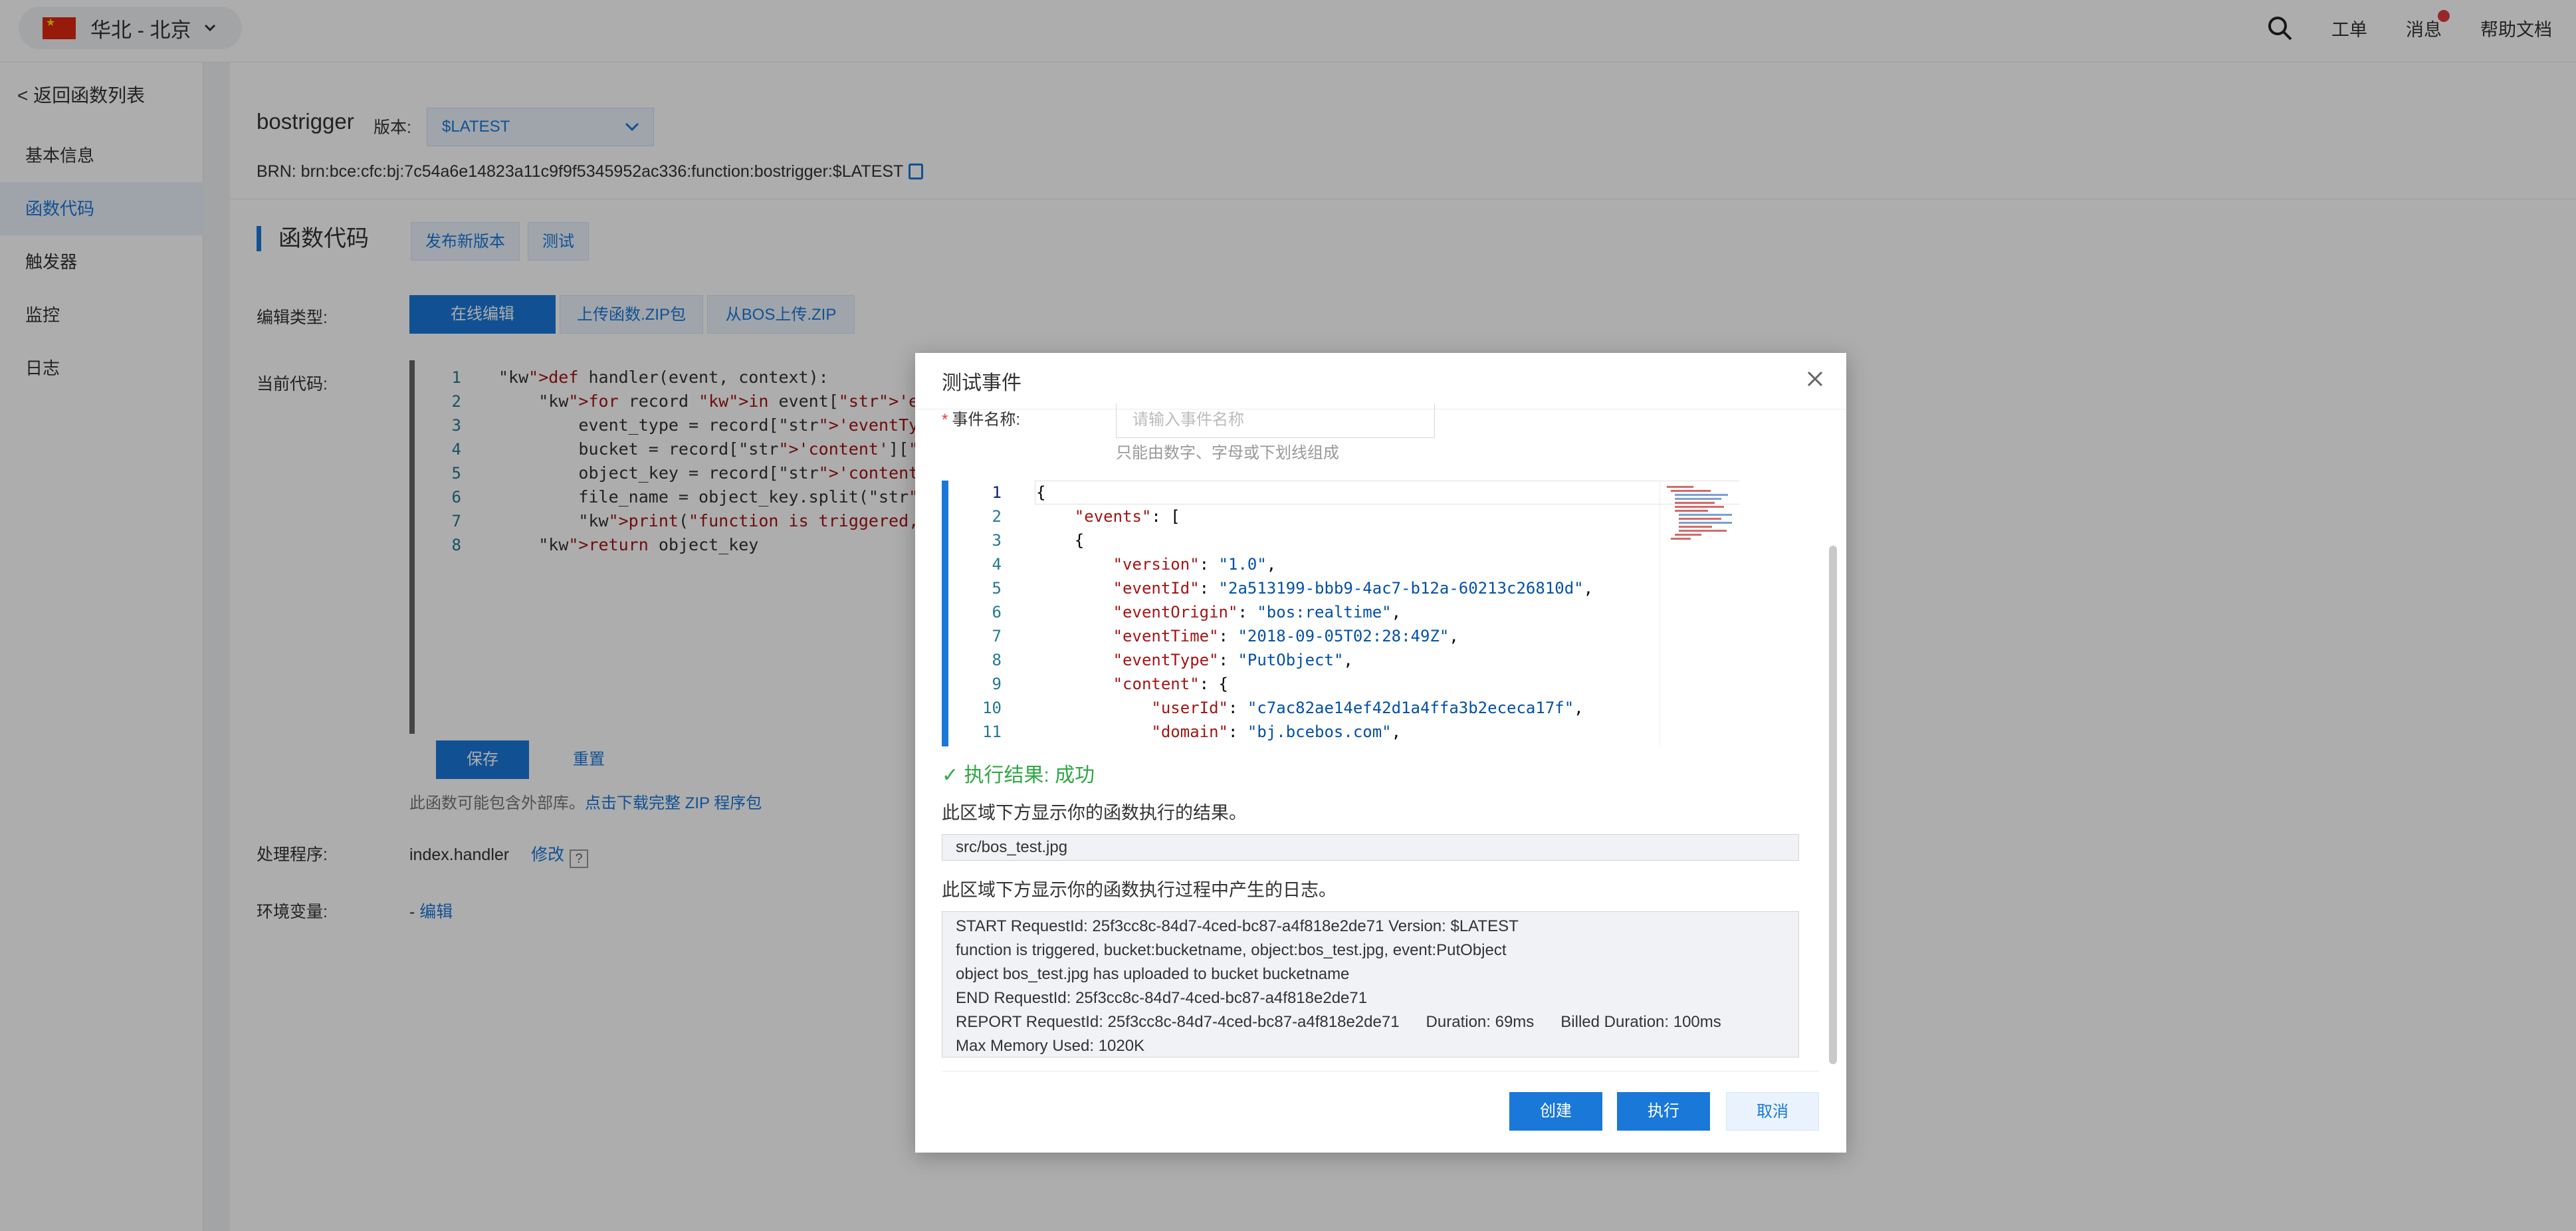 The image size is (2576, 1231). I want to click on line-number: 5, so click(997, 588).